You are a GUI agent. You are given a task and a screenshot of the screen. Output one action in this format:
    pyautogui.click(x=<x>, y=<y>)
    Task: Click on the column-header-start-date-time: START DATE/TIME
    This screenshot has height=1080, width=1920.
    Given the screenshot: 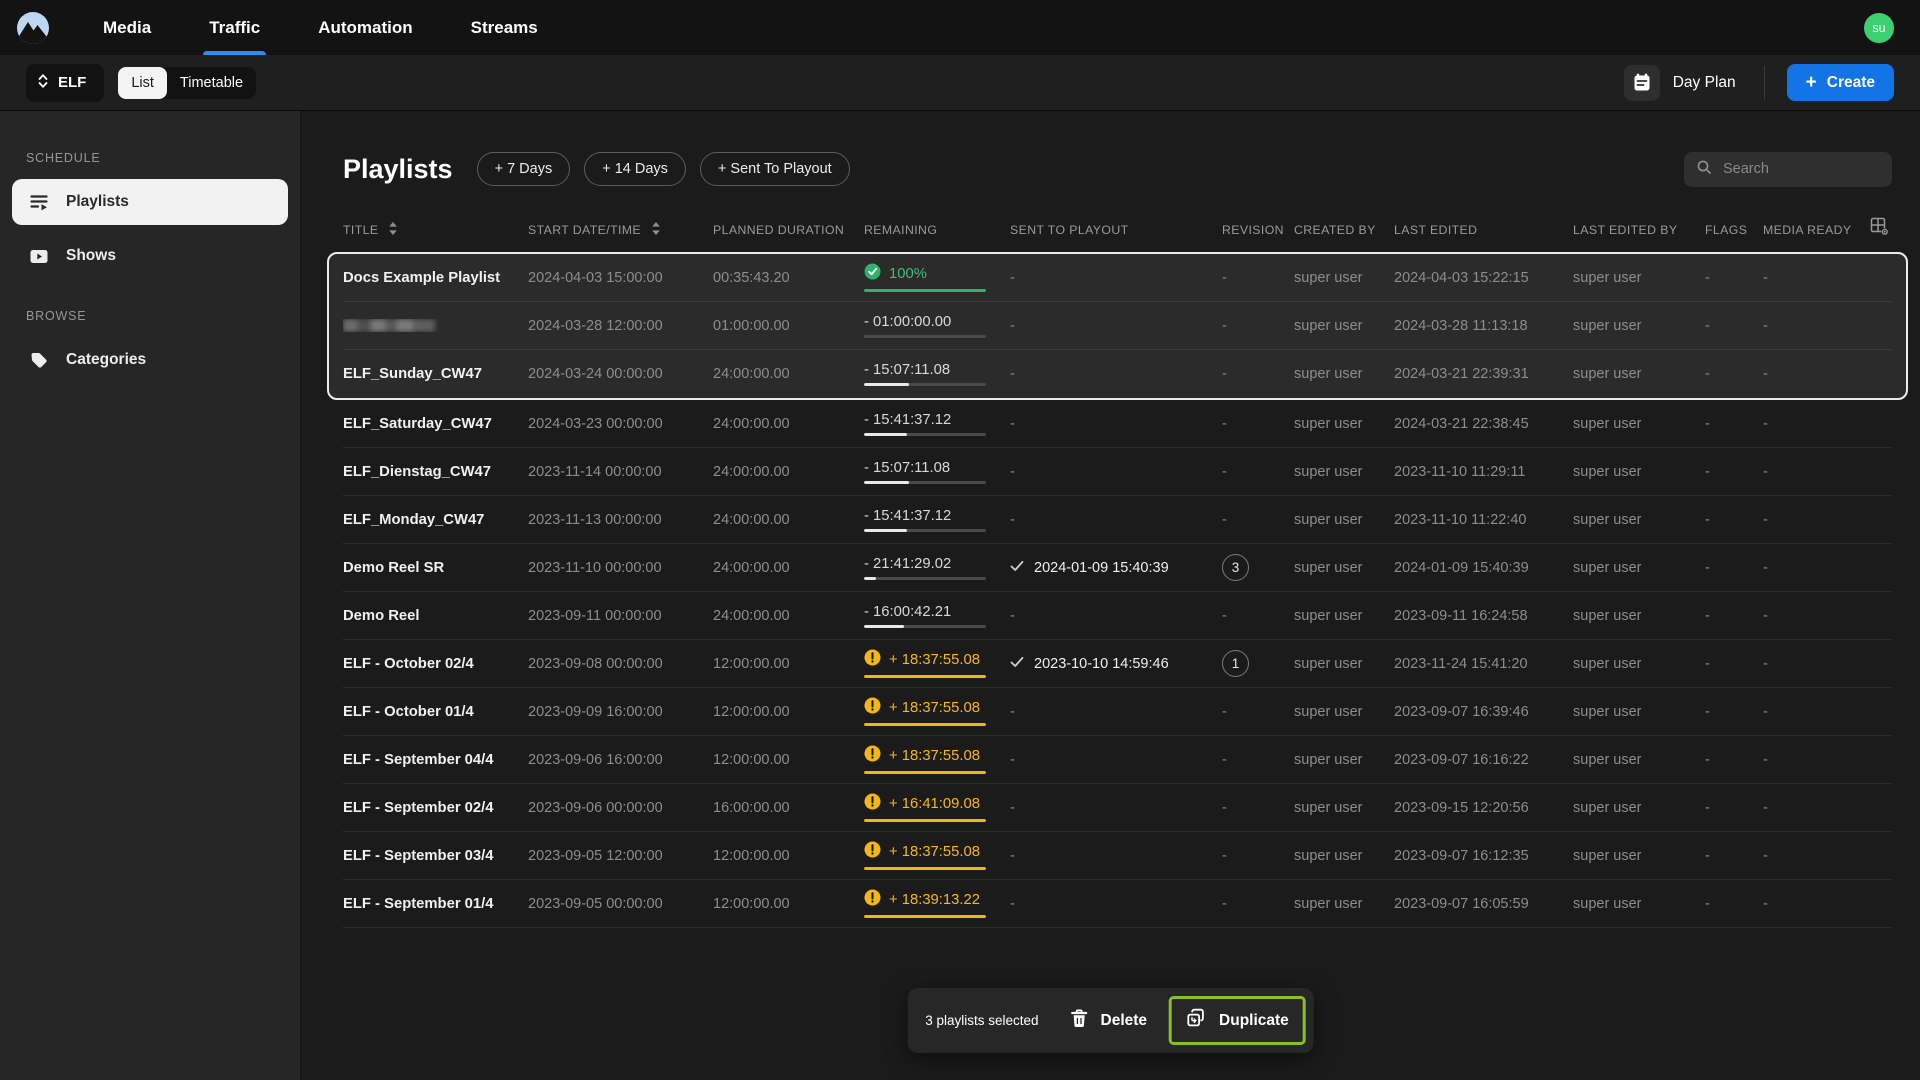 What is the action you would take?
    pyautogui.click(x=620, y=230)
    